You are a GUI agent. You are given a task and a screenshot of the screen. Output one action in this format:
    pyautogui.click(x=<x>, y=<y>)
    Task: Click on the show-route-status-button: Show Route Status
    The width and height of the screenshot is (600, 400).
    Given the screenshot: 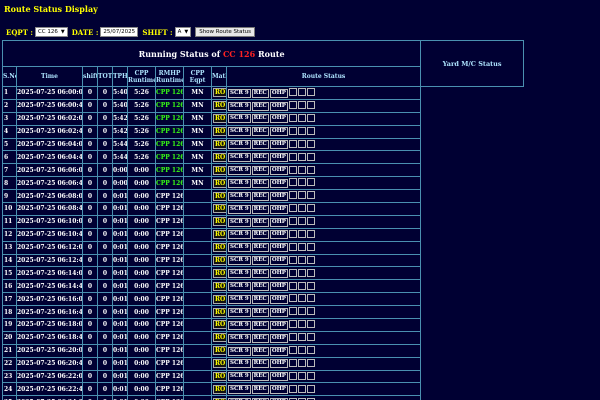 What is the action you would take?
    pyautogui.click(x=225, y=32)
    